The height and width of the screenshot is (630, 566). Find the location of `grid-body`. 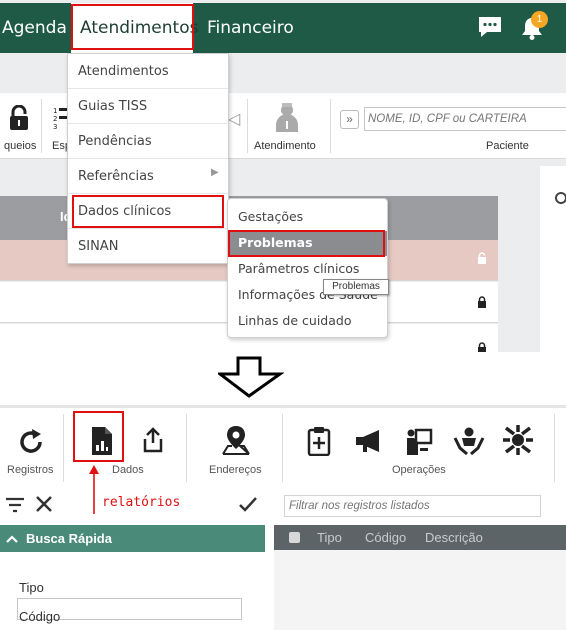

grid-body is located at coordinates (420, 590).